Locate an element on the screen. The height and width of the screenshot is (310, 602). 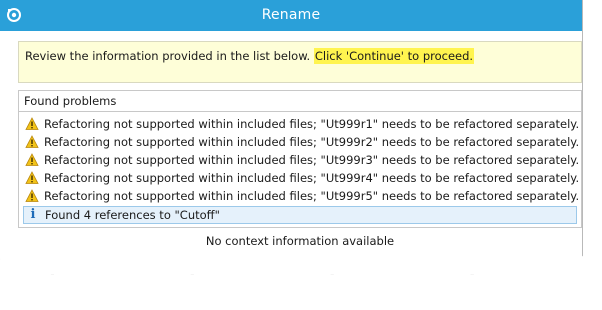
selected-list-item: i Found 4 references to "Cutoff" is located at coordinates (300, 215).